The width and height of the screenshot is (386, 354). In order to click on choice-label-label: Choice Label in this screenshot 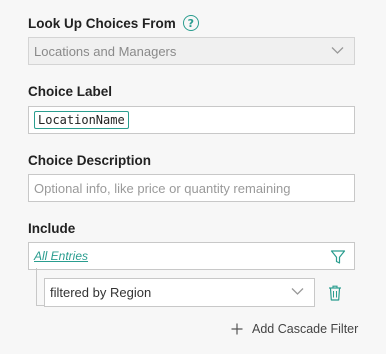, I will do `click(70, 91)`.